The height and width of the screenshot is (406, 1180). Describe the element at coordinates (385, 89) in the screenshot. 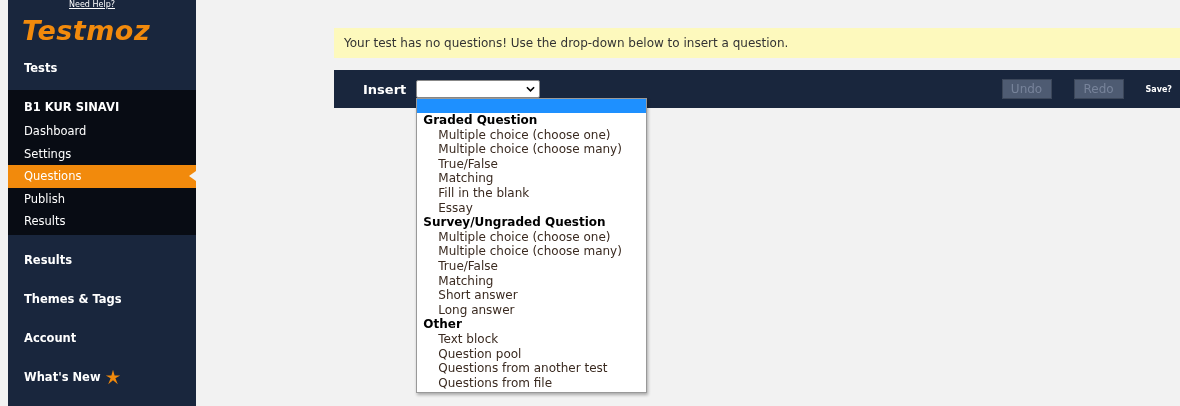

I see `insert-label: Insert` at that location.